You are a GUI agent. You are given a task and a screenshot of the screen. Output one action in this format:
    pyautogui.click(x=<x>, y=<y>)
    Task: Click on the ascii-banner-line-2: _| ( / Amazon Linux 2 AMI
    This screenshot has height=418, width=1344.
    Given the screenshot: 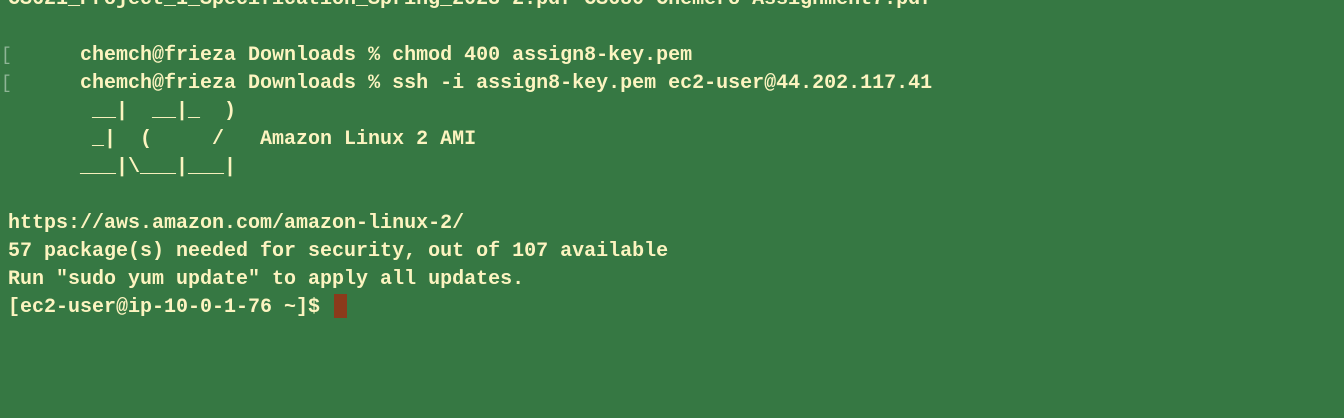 What is the action you would take?
    pyautogui.click(x=242, y=139)
    